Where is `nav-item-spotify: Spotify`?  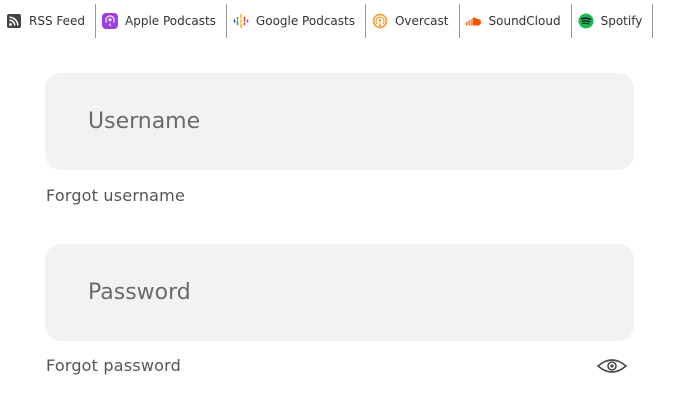 nav-item-spotify: Spotify is located at coordinates (613, 21).